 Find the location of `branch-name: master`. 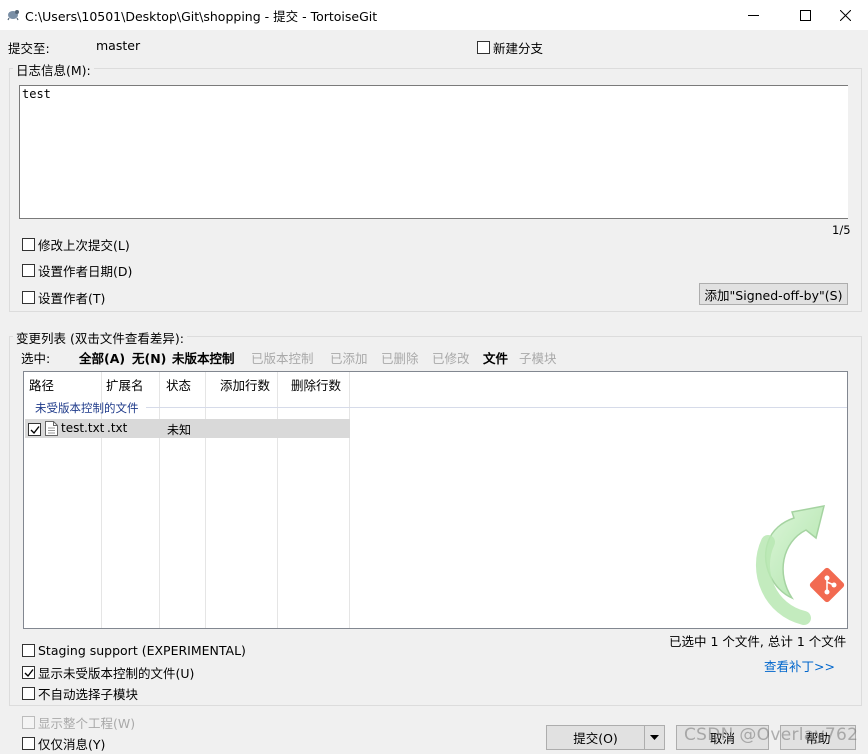

branch-name: master is located at coordinates (118, 45).